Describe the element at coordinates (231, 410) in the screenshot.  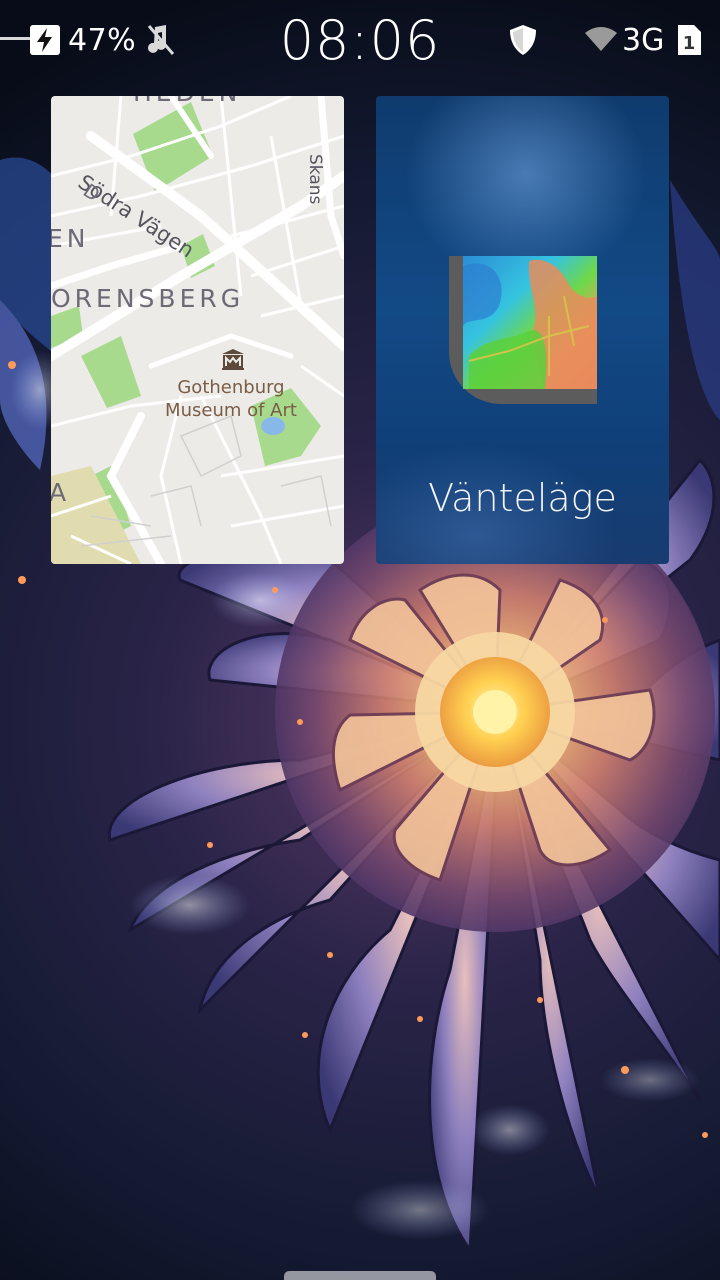
I see `museum-poi-label-line2: Museum of Art` at that location.